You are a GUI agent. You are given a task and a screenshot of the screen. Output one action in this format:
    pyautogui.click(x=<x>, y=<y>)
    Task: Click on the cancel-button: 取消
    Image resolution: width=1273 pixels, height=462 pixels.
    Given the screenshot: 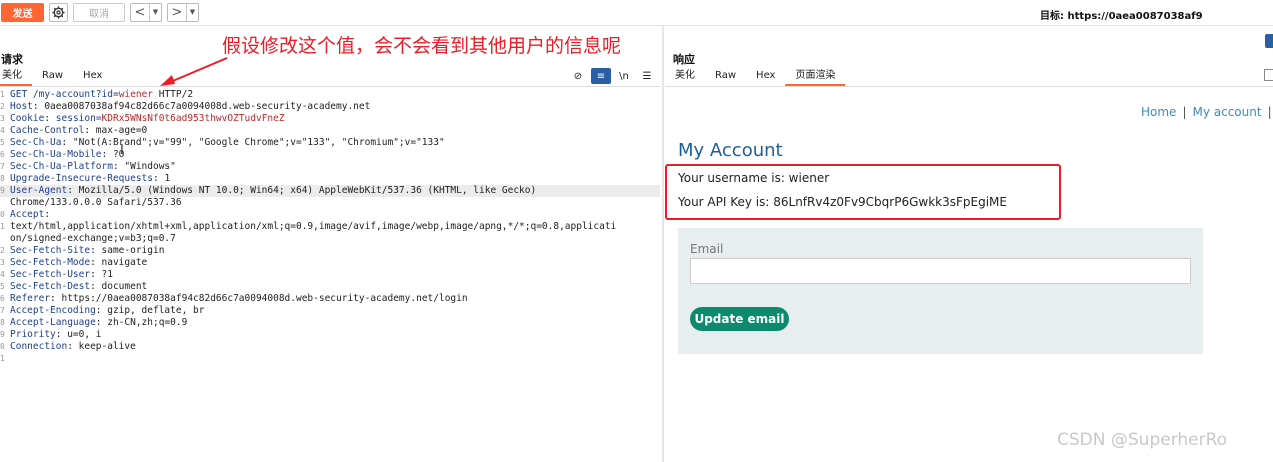 What is the action you would take?
    pyautogui.click(x=99, y=12)
    